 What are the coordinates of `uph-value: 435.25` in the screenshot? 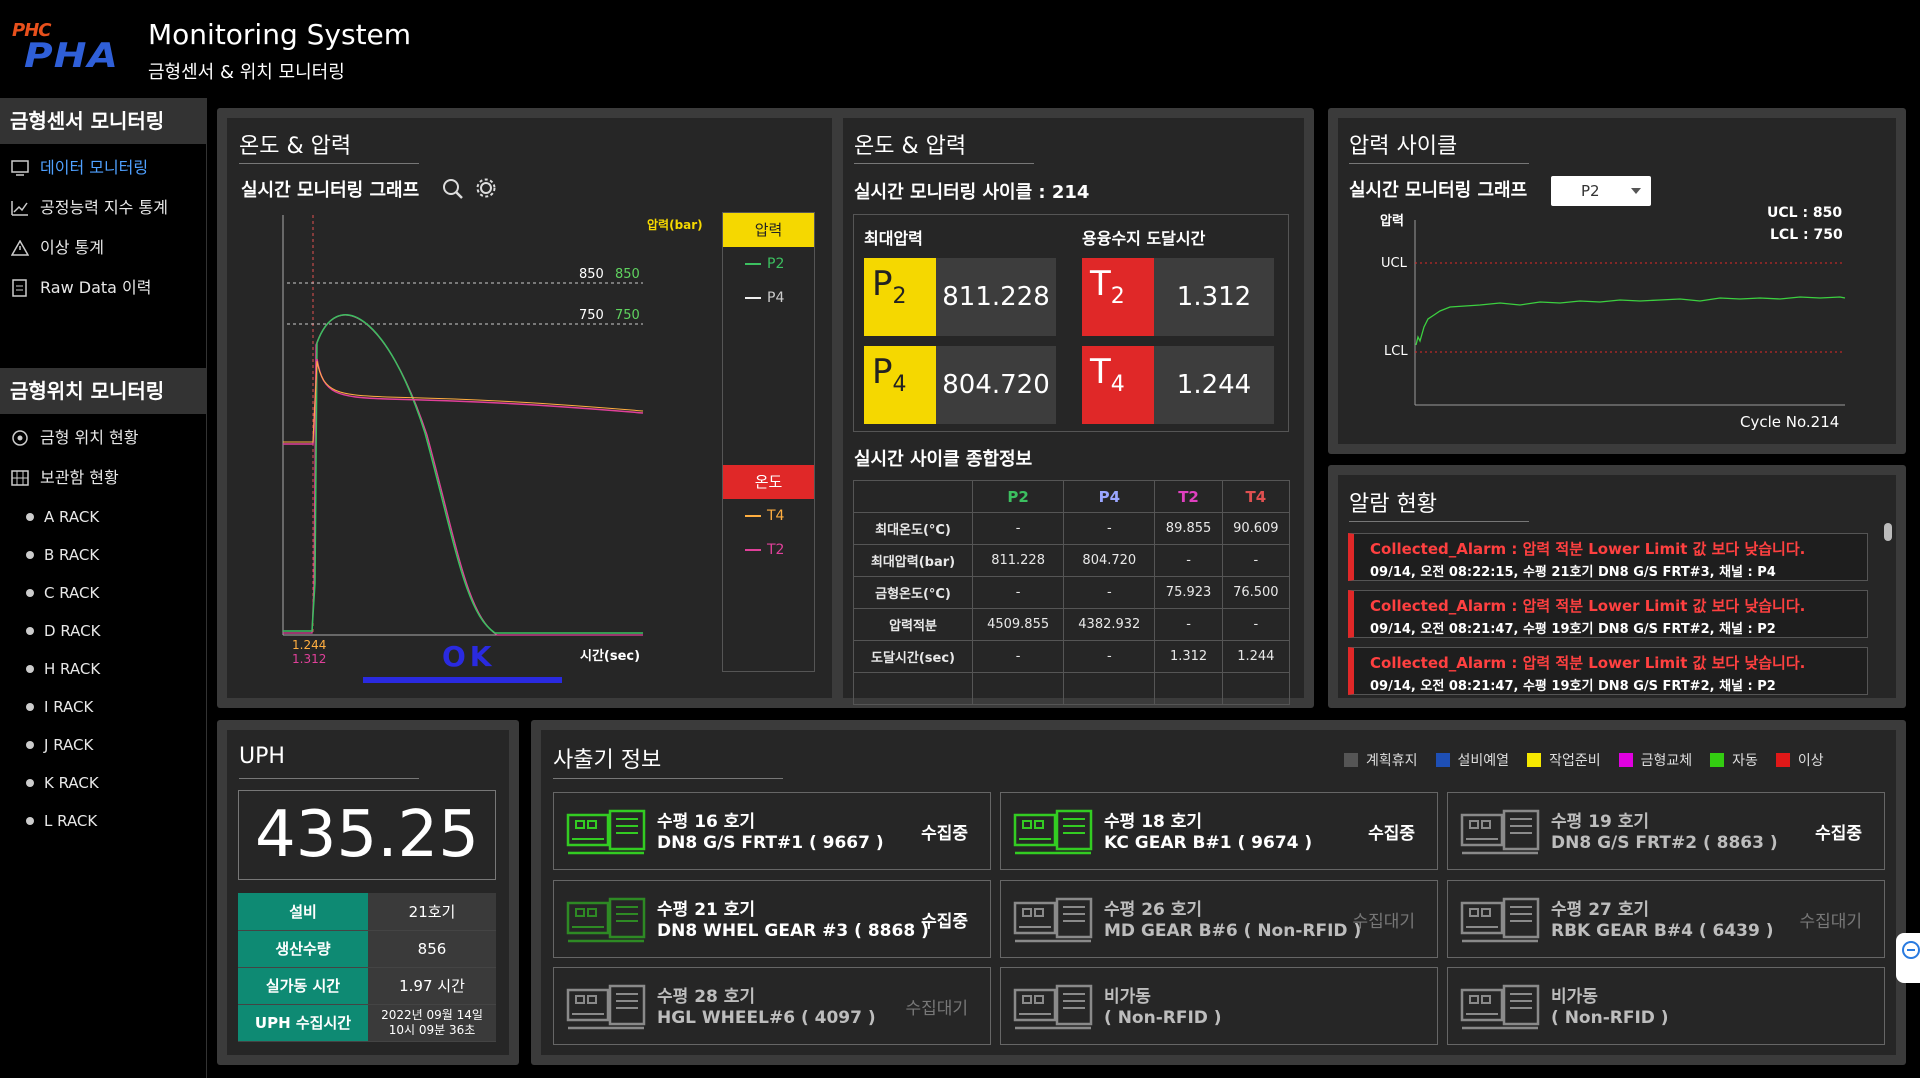 It's located at (367, 835).